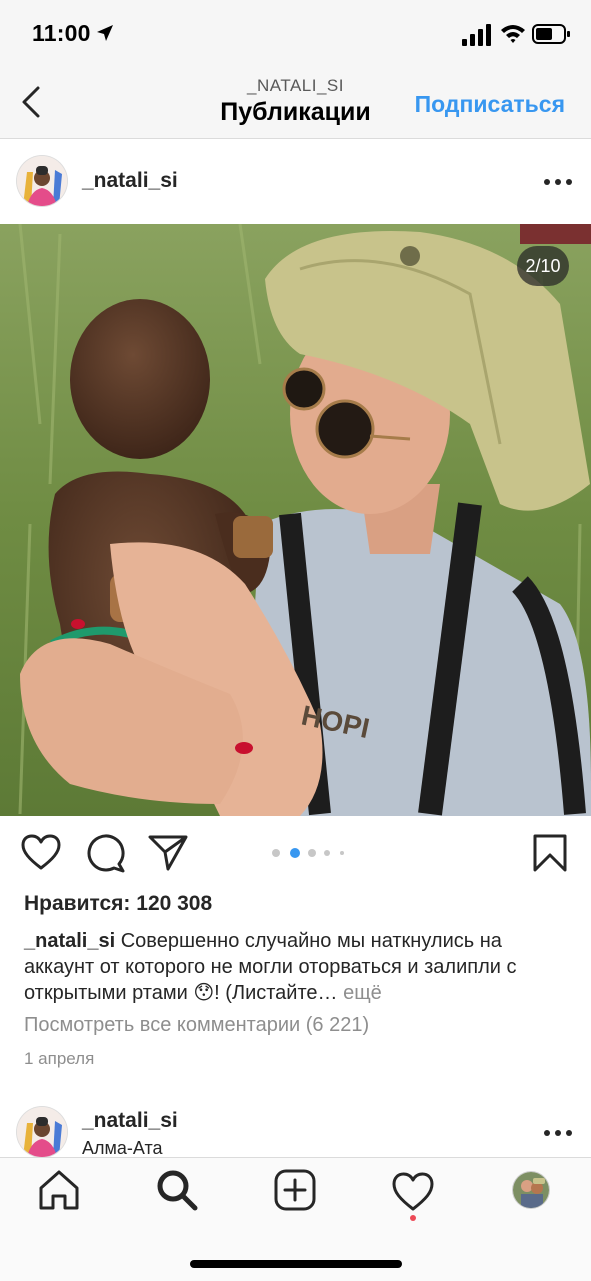  I want to click on view-all-comments-link: Посмотреть все комментарии (6 221), so click(196, 1025).